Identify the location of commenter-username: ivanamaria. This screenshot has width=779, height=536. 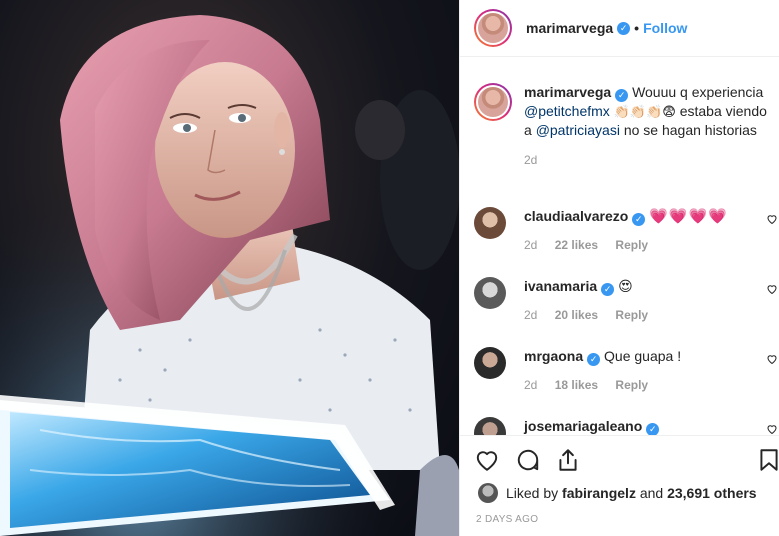
(560, 286).